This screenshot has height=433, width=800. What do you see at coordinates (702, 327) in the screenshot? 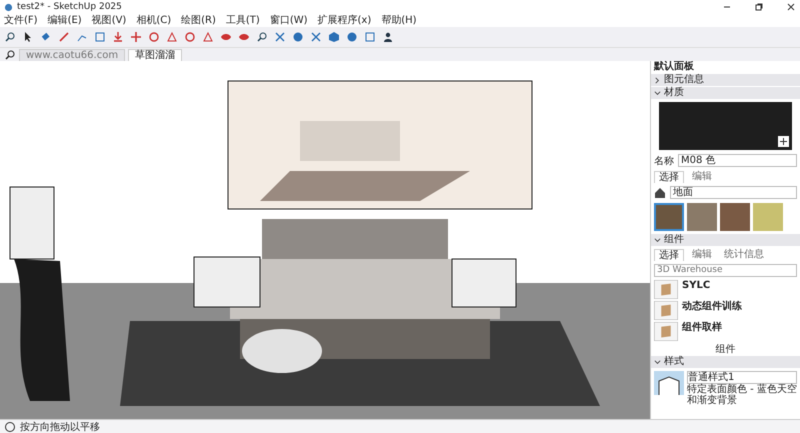
I see `component-name: 组件取样` at bounding box center [702, 327].